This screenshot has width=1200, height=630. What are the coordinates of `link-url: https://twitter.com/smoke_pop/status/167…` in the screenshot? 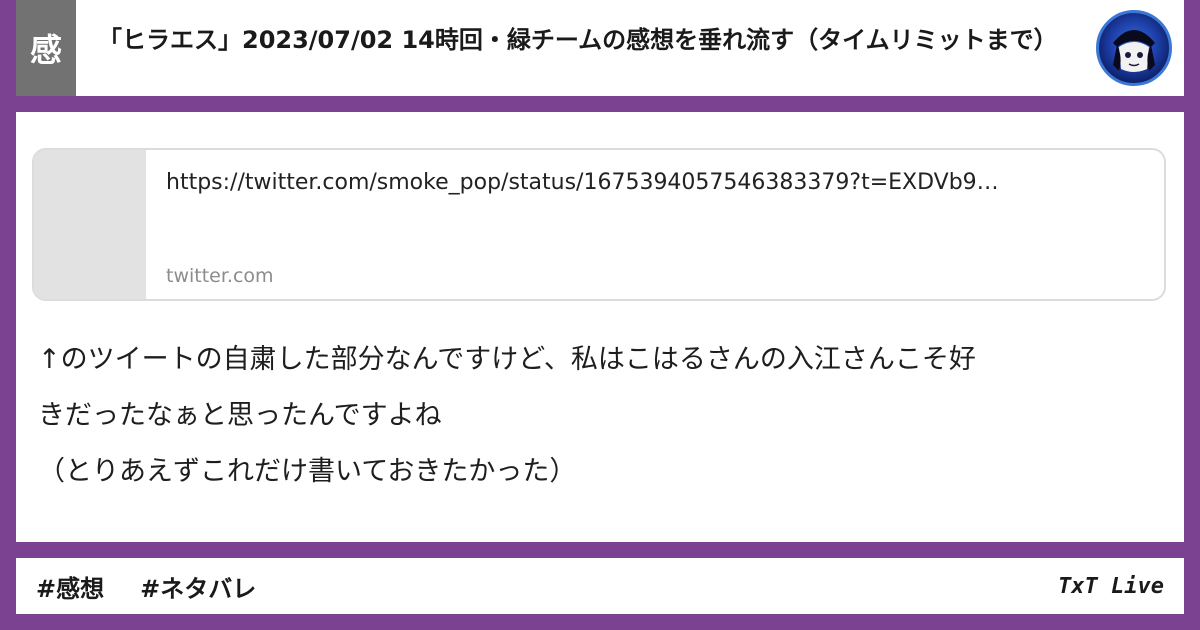 It's located at (656, 183).